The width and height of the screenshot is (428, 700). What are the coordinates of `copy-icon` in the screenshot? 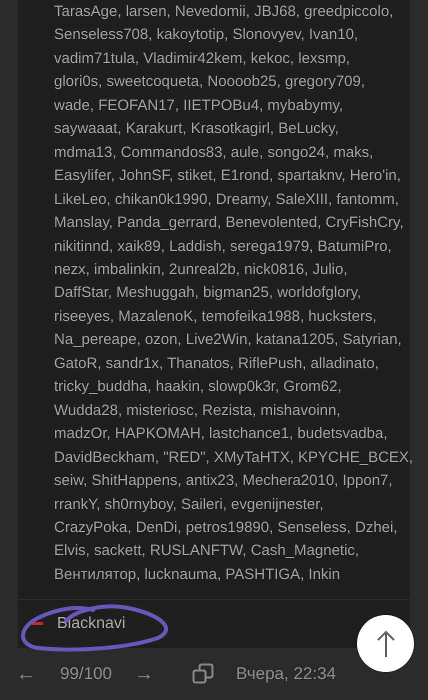 It's located at (203, 673).